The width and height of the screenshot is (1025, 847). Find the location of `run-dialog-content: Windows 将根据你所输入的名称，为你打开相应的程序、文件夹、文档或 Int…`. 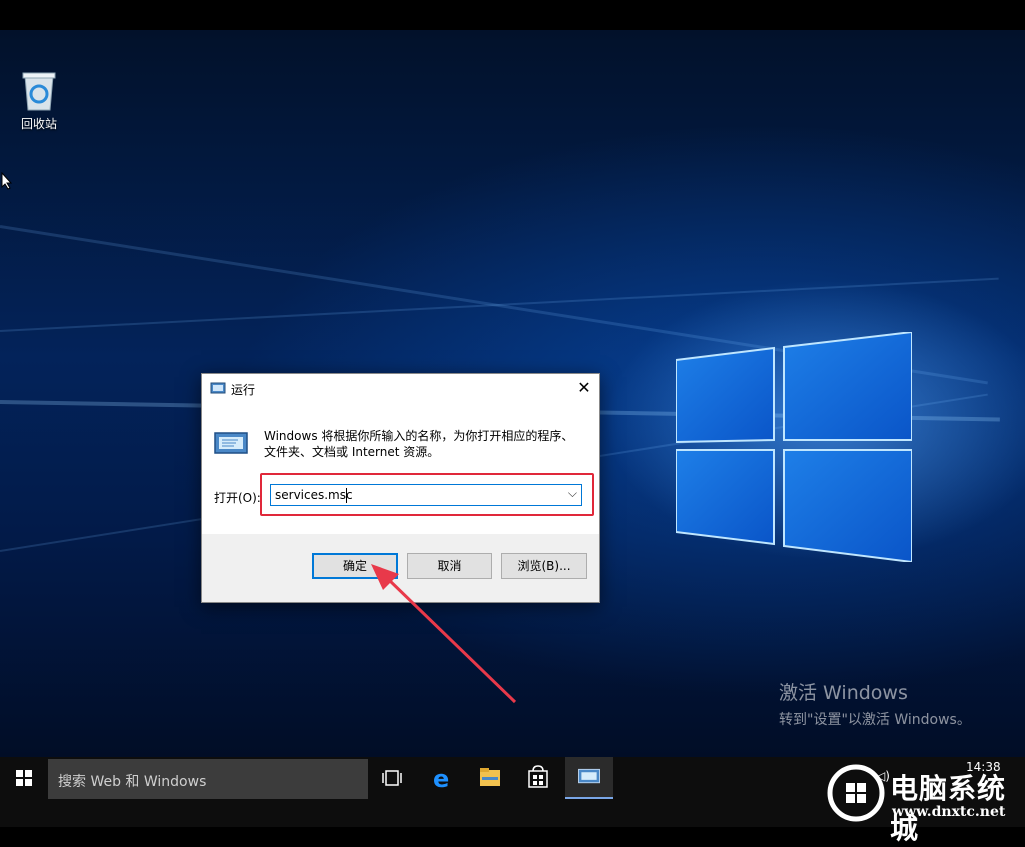

run-dialog-content: Windows 将根据你所输入的名称，为你打开相应的程序、文件夹、文档或 Int… is located at coordinates (400, 468).